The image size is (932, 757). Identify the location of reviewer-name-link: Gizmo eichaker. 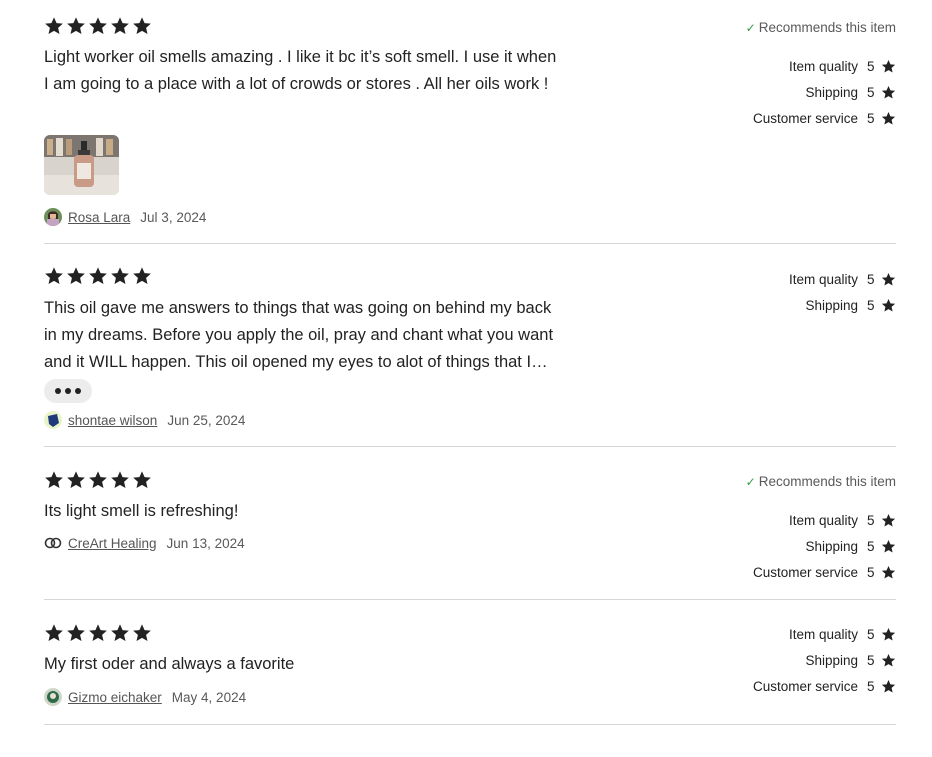
(115, 697).